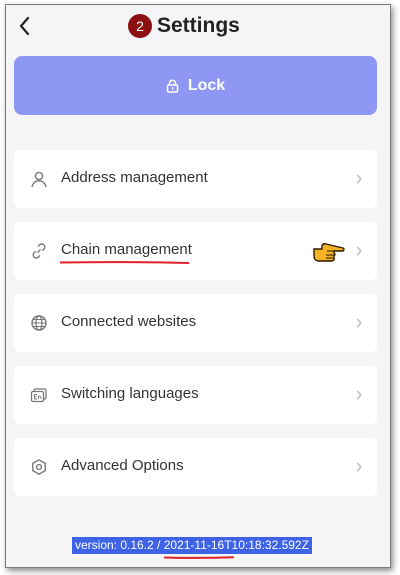  I want to click on menu-item-chain-management: Chain management, so click(195, 251).